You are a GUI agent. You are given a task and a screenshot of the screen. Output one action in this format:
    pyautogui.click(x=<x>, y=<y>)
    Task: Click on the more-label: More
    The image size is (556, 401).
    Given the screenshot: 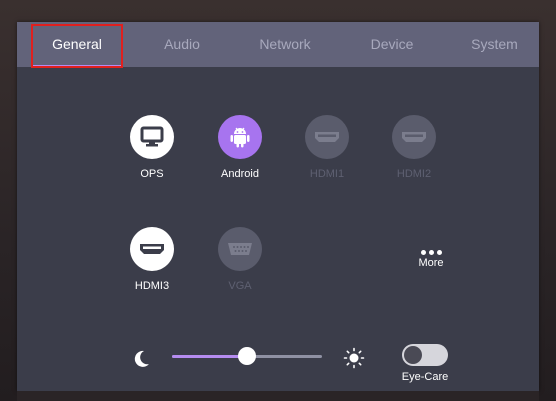 What is the action you would take?
    pyautogui.click(x=431, y=263)
    